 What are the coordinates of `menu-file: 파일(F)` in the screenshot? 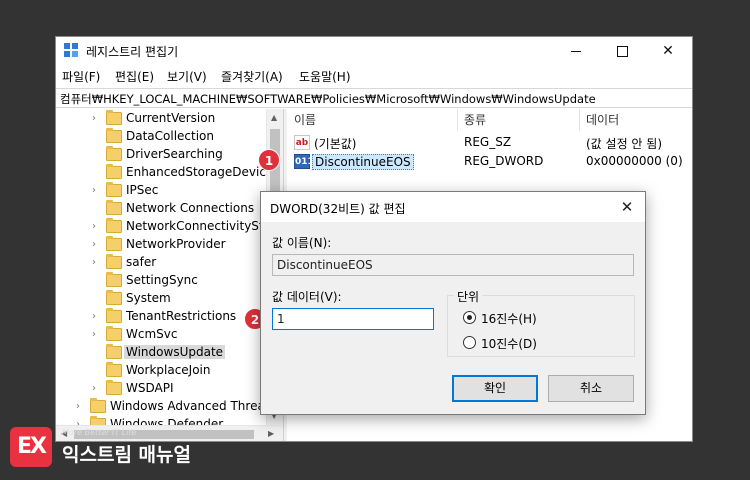 It's located at (81, 76).